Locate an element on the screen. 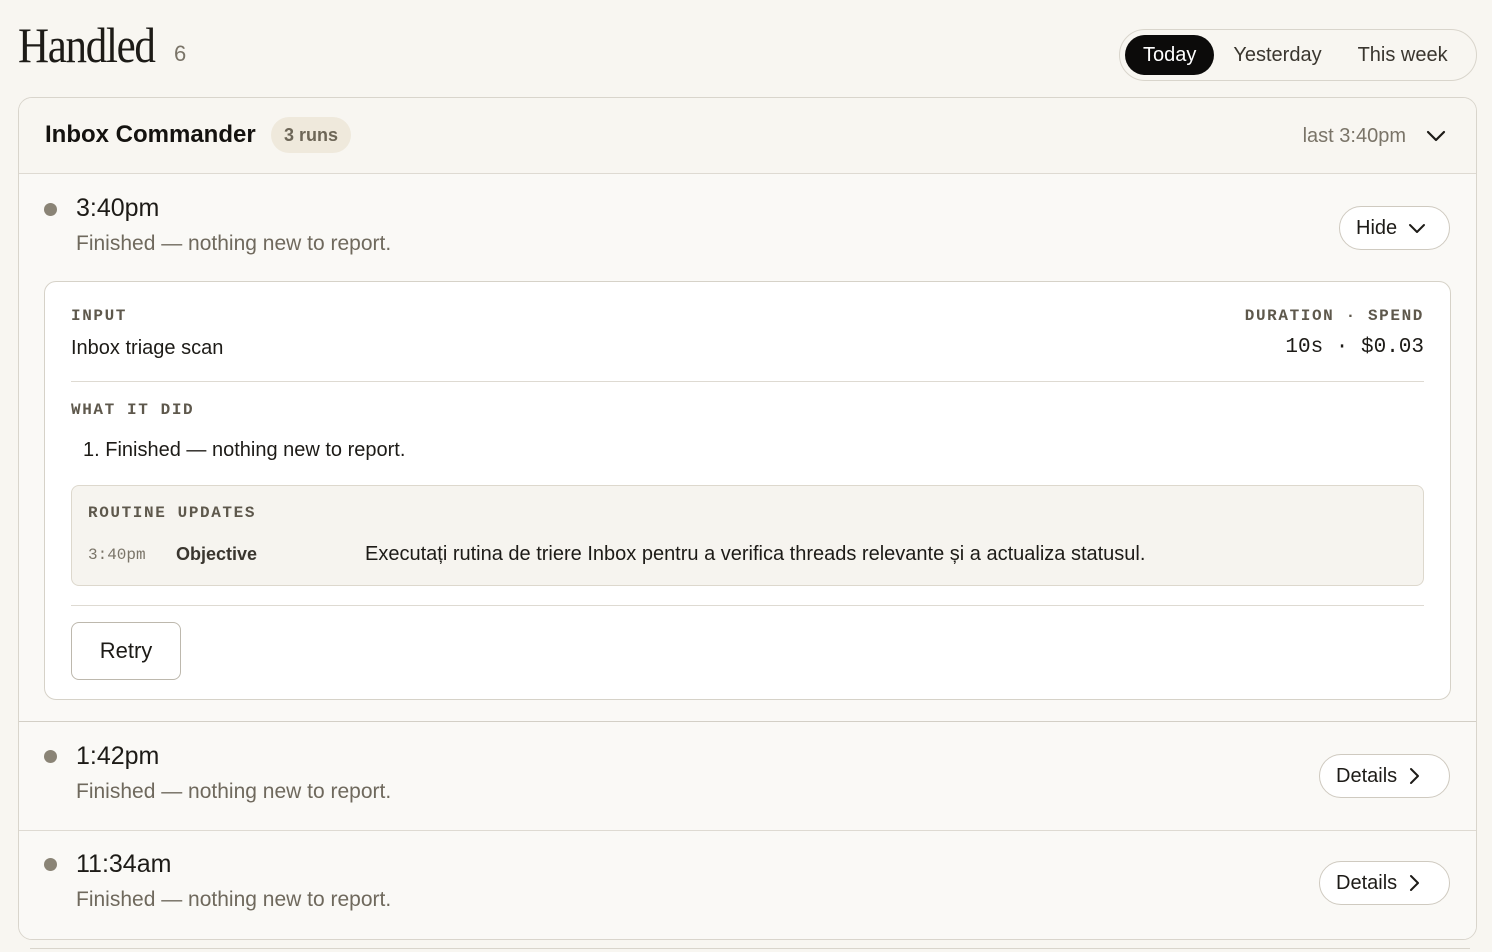 The image size is (1492, 952). run-time: 3:40pm is located at coordinates (118, 208).